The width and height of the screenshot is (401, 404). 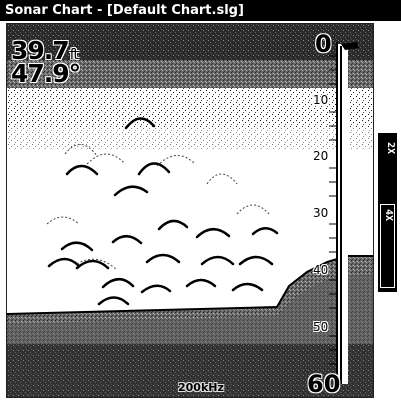 I want to click on depth-tick-40: 40, so click(x=321, y=270).